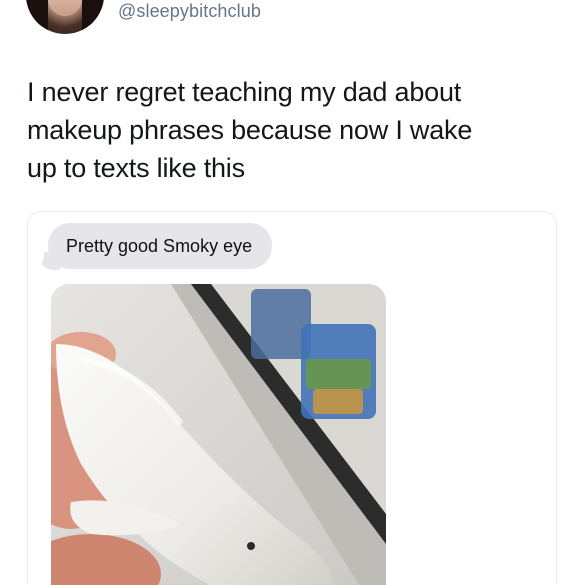 The height and width of the screenshot is (585, 574). What do you see at coordinates (189, 11) in the screenshot?
I see `user-handle: @sleepybitchclub` at bounding box center [189, 11].